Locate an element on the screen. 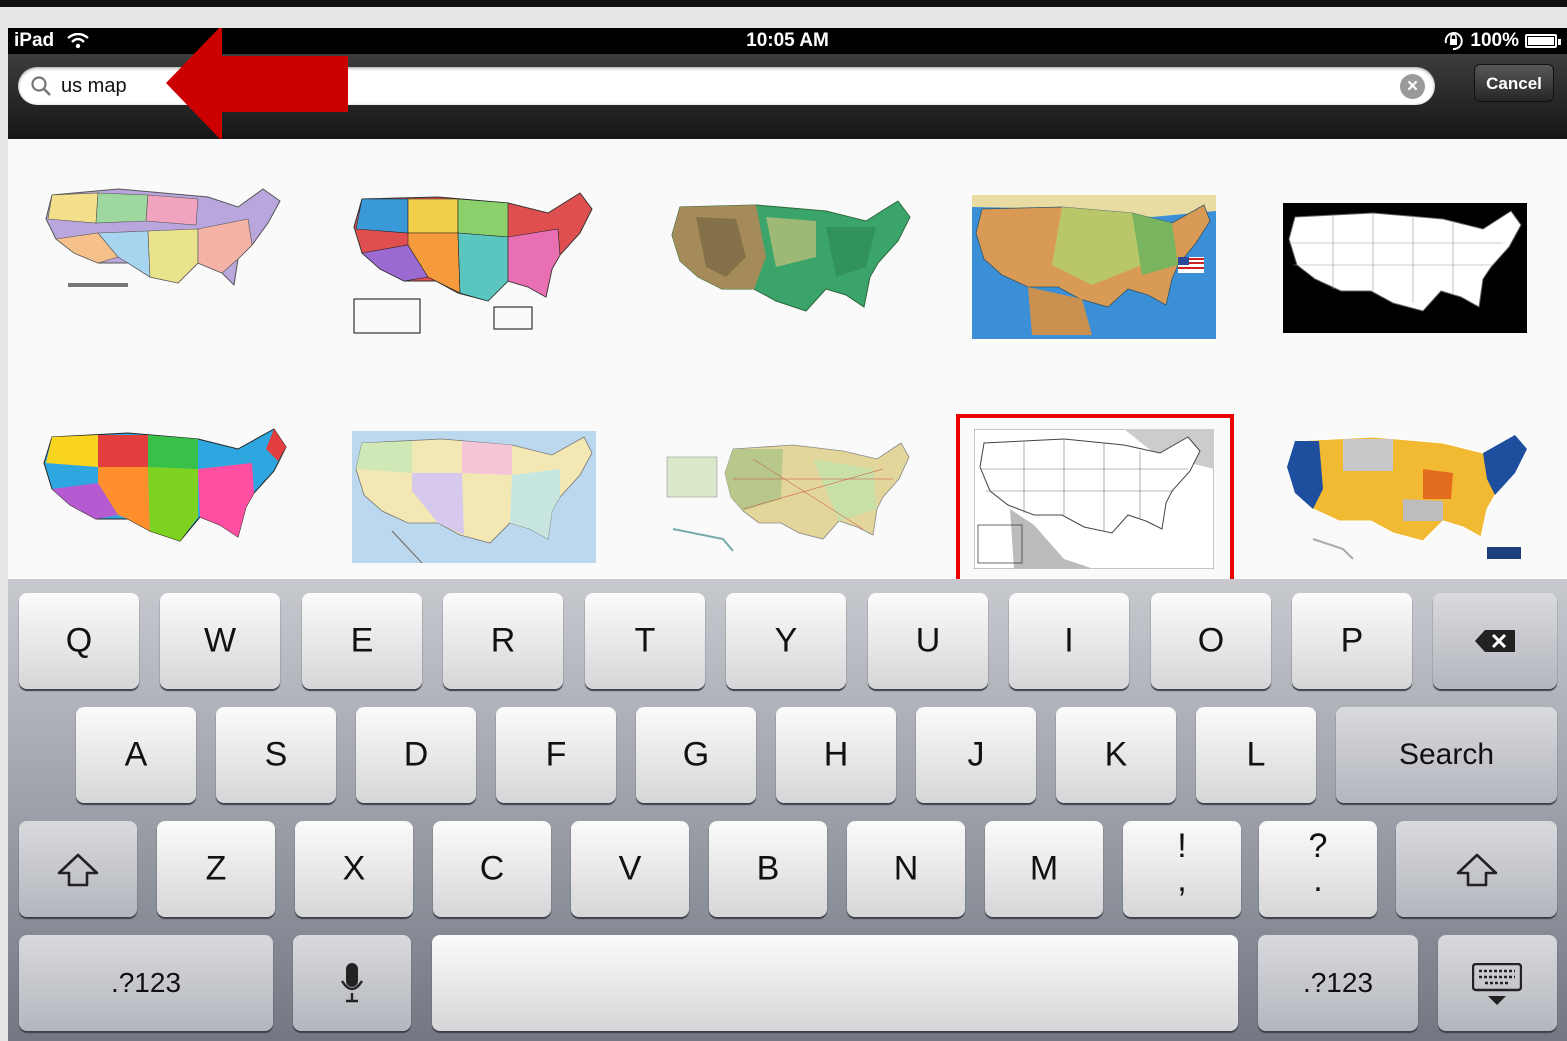 Image resolution: width=1567 pixels, height=1041 pixels. search-key: Search is located at coordinates (1446, 755).